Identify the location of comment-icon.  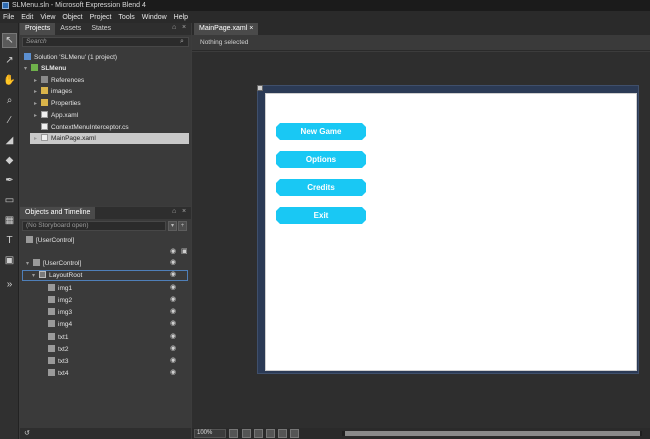
(294, 433).